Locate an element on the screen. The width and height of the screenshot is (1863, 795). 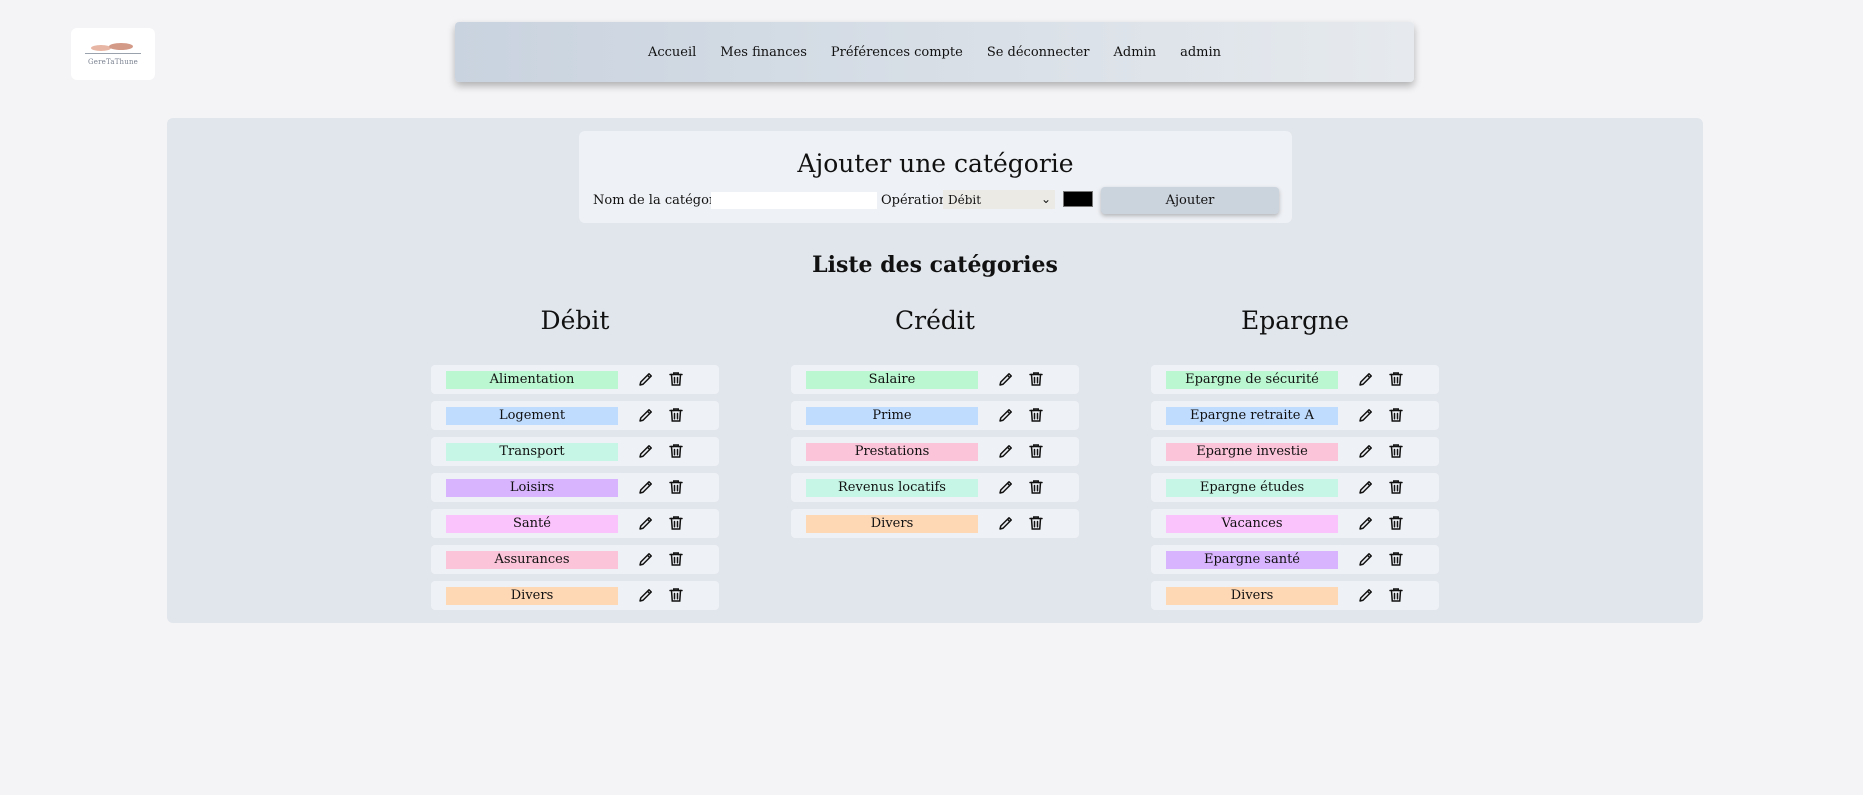
nav-user-admin: admin is located at coordinates (1200, 52).